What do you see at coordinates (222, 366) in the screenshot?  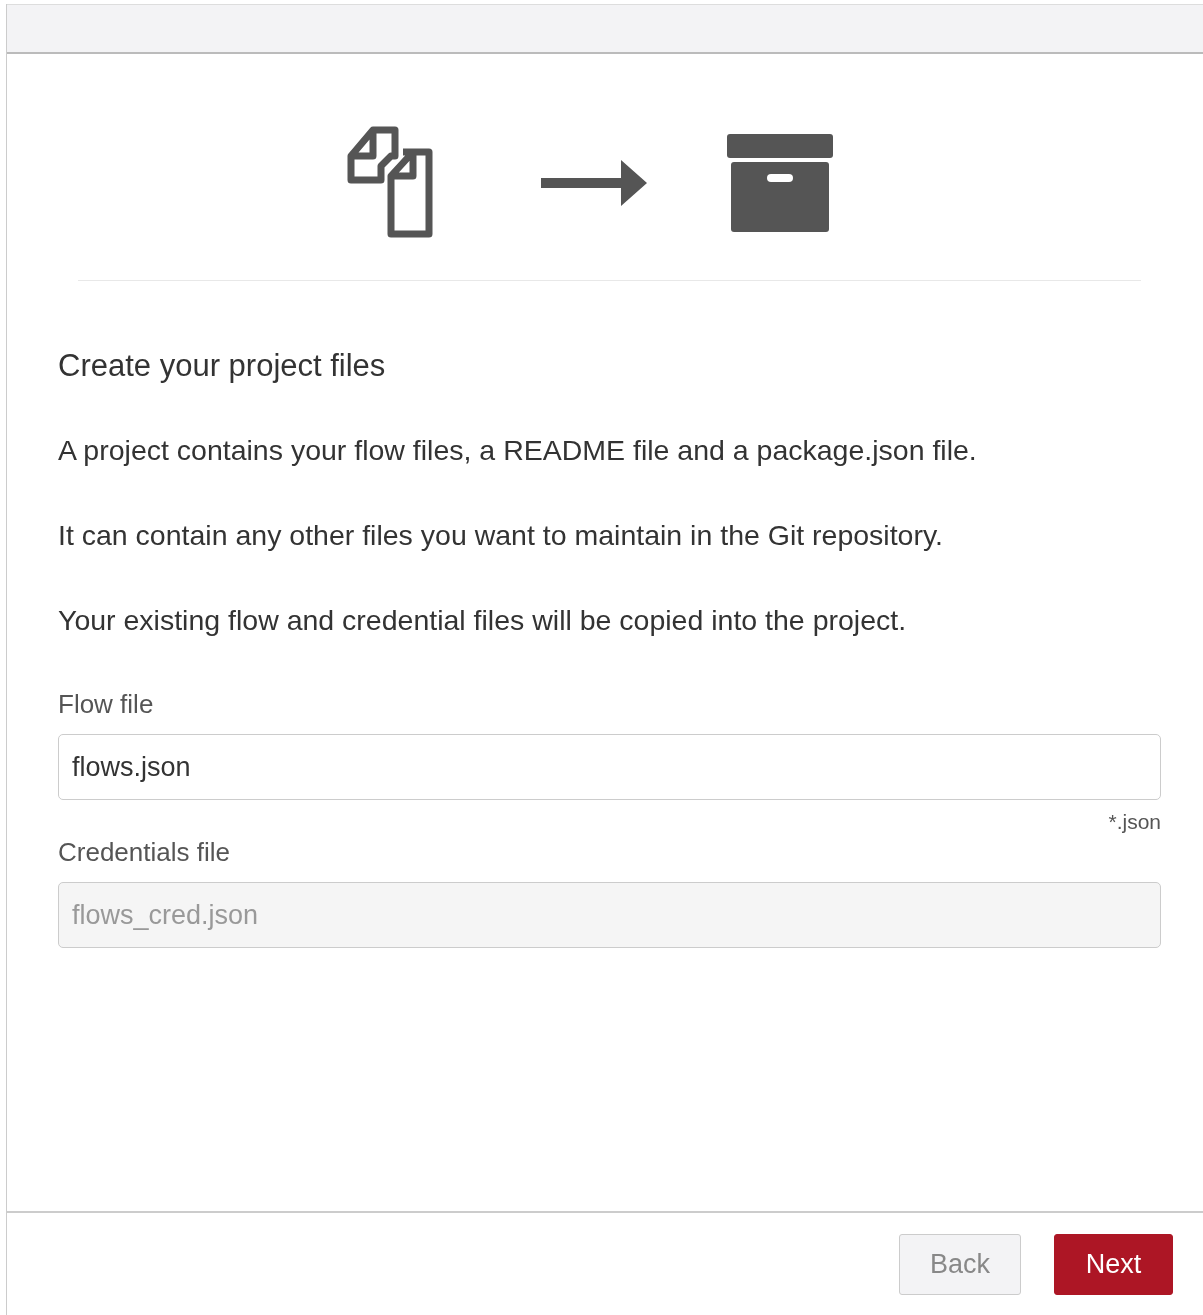 I see `section-heading: Create your project files` at bounding box center [222, 366].